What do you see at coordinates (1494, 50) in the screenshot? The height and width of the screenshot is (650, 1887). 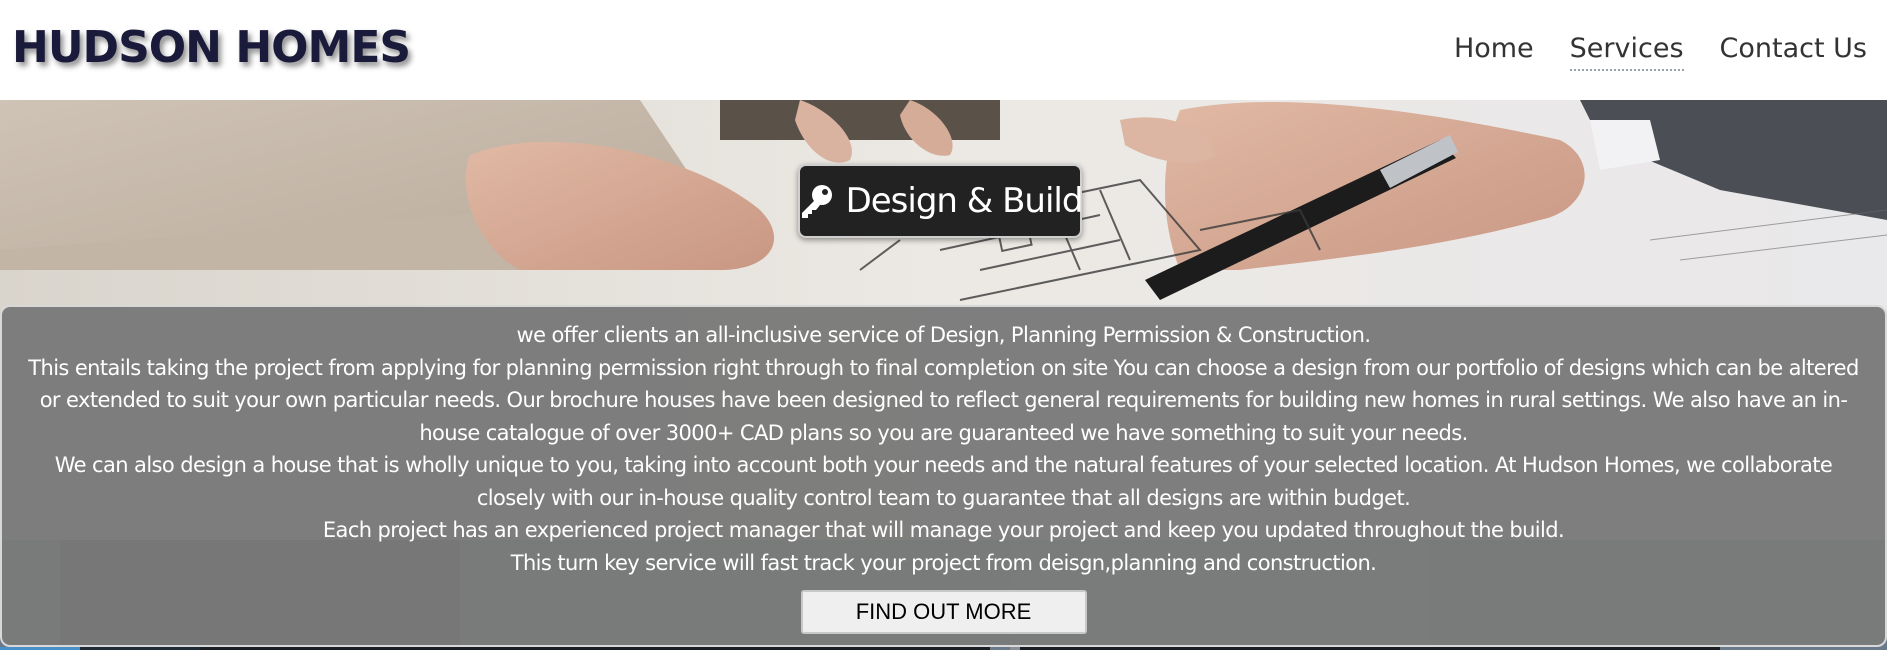 I see `nav-home-link: Home` at bounding box center [1494, 50].